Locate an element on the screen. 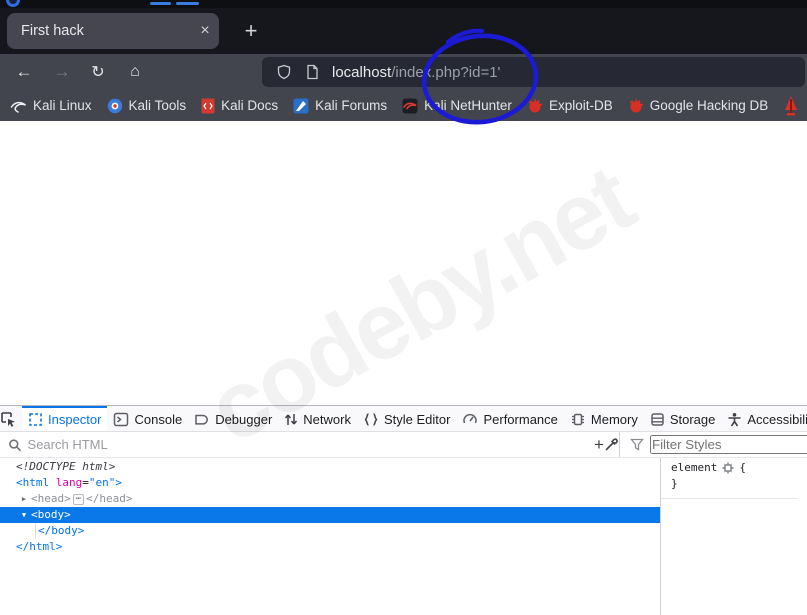  kali-tools-icon is located at coordinates (114, 105).